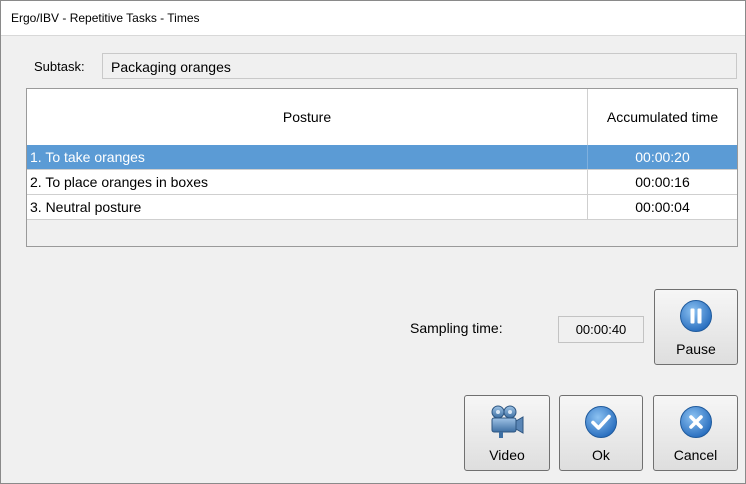  Describe the element at coordinates (601, 423) in the screenshot. I see `checkmark-icon` at that location.